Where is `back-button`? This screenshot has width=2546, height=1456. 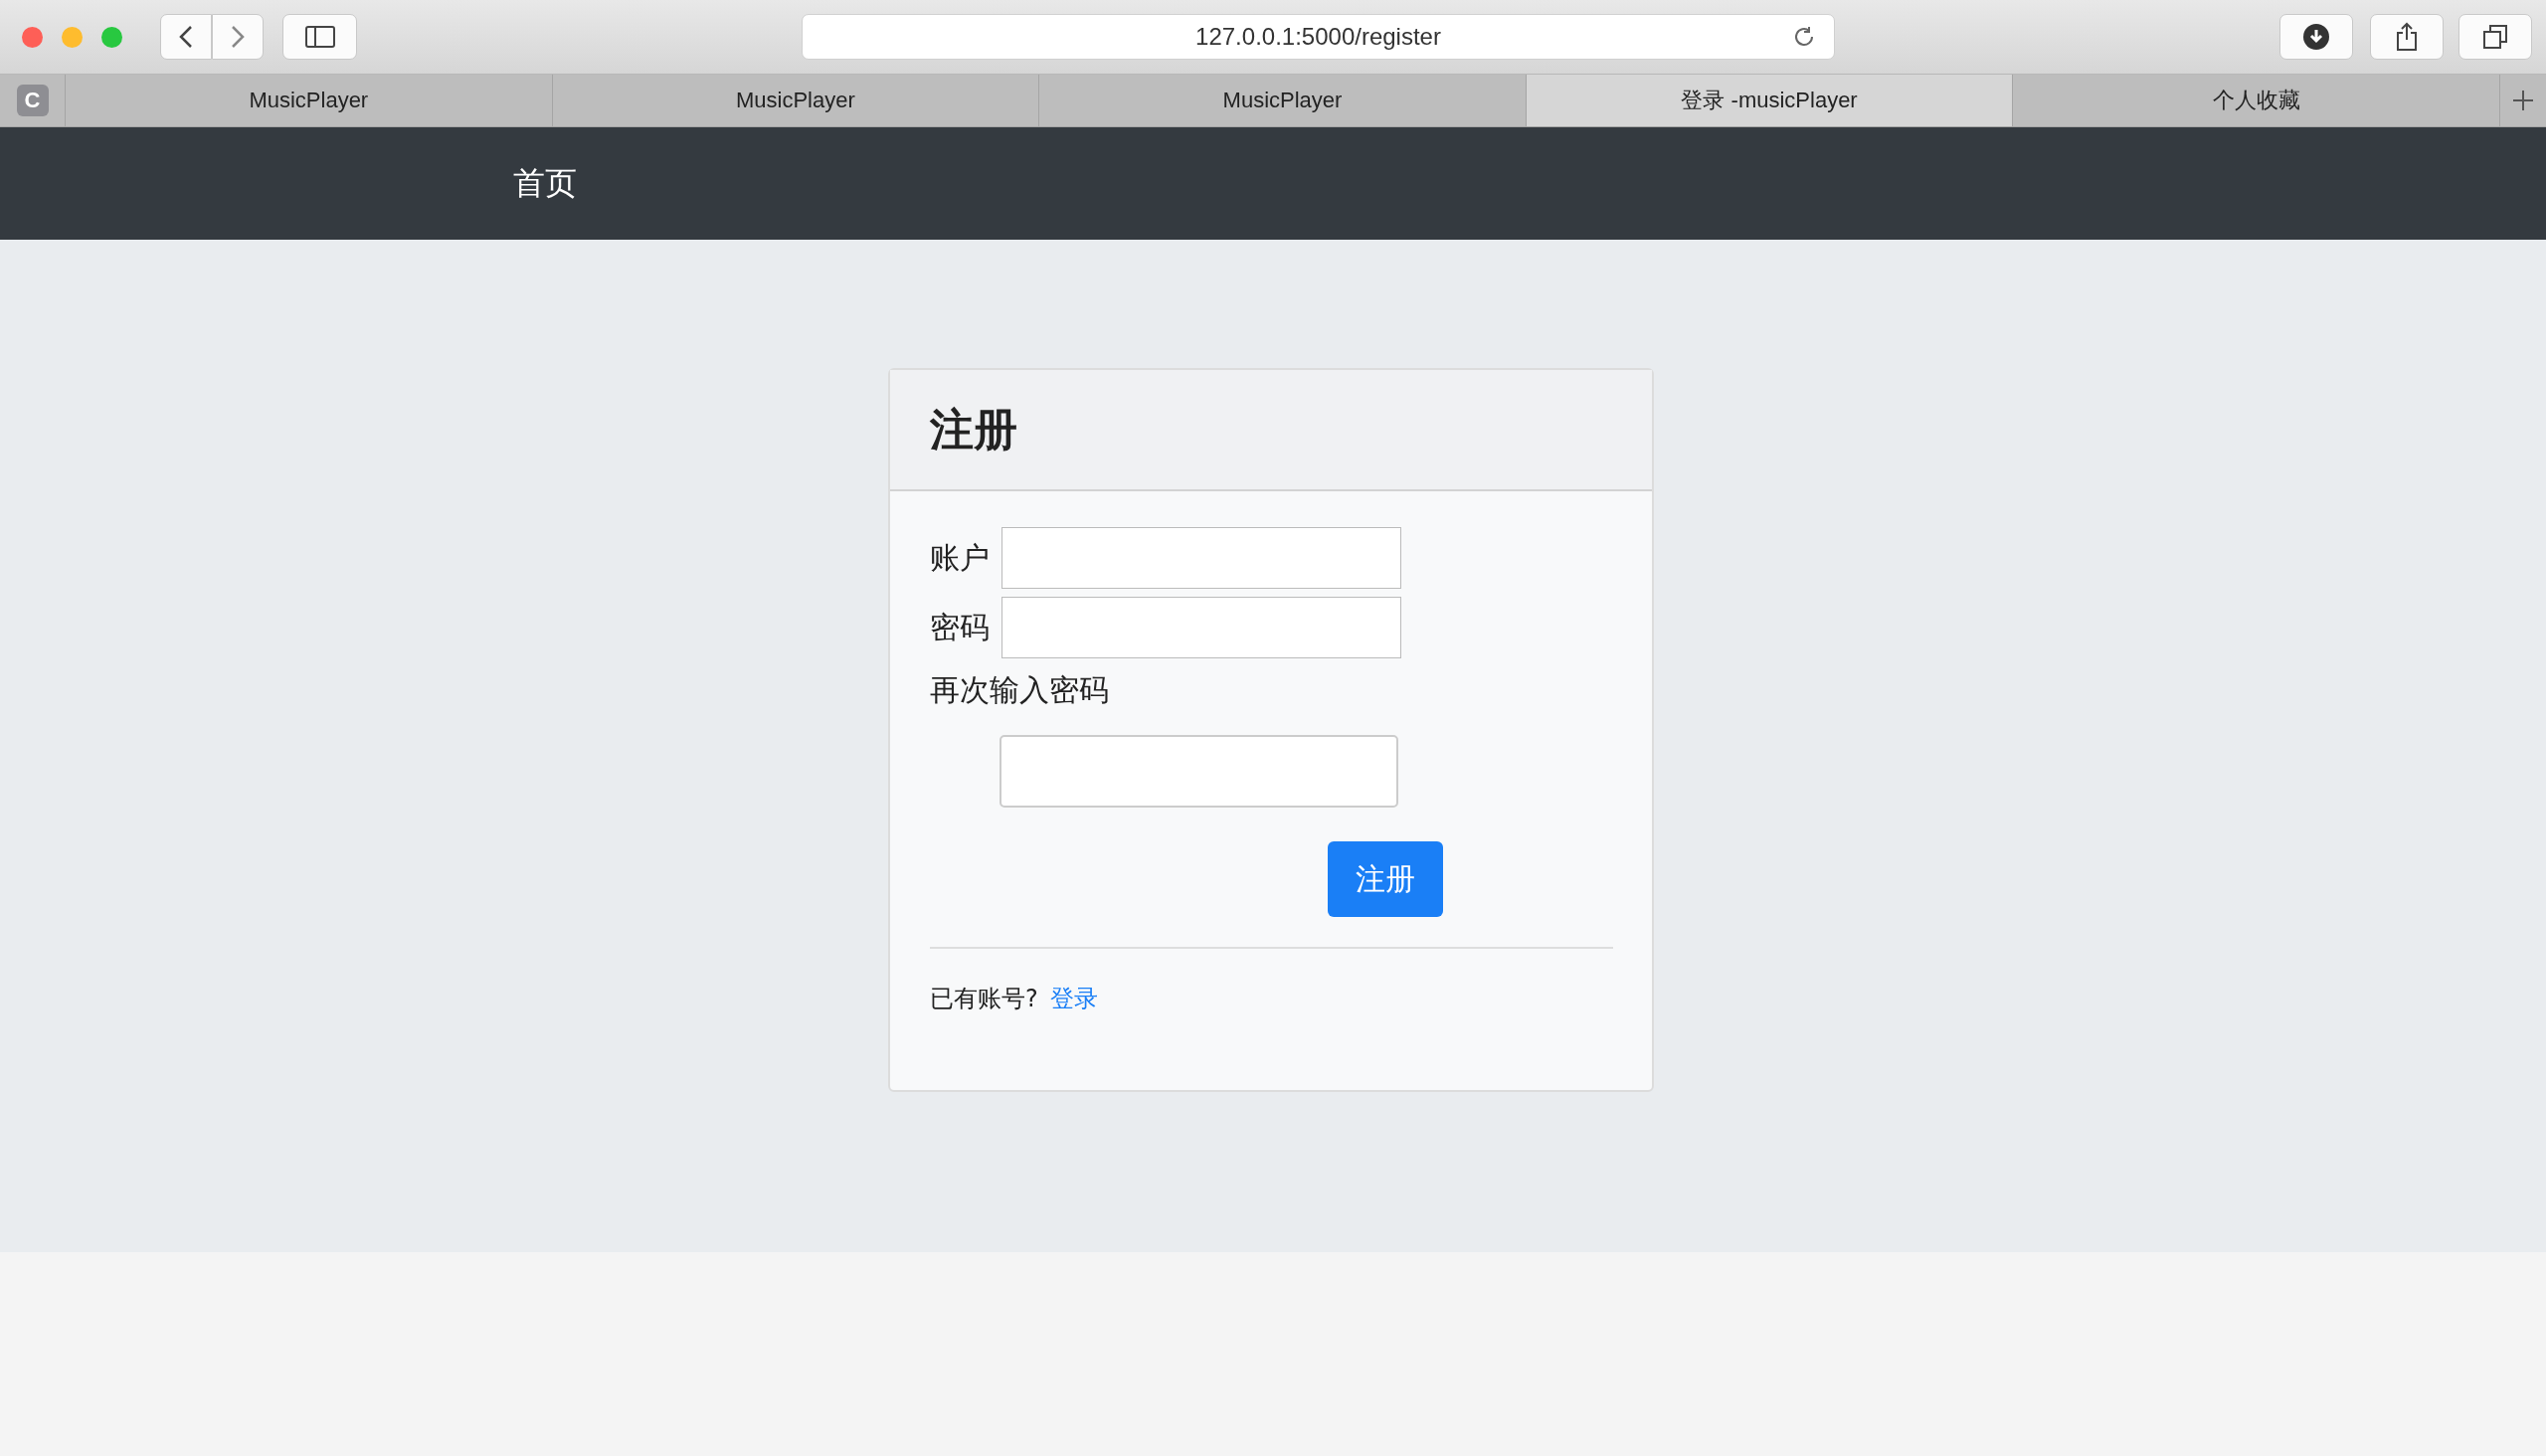
back-button is located at coordinates (186, 37).